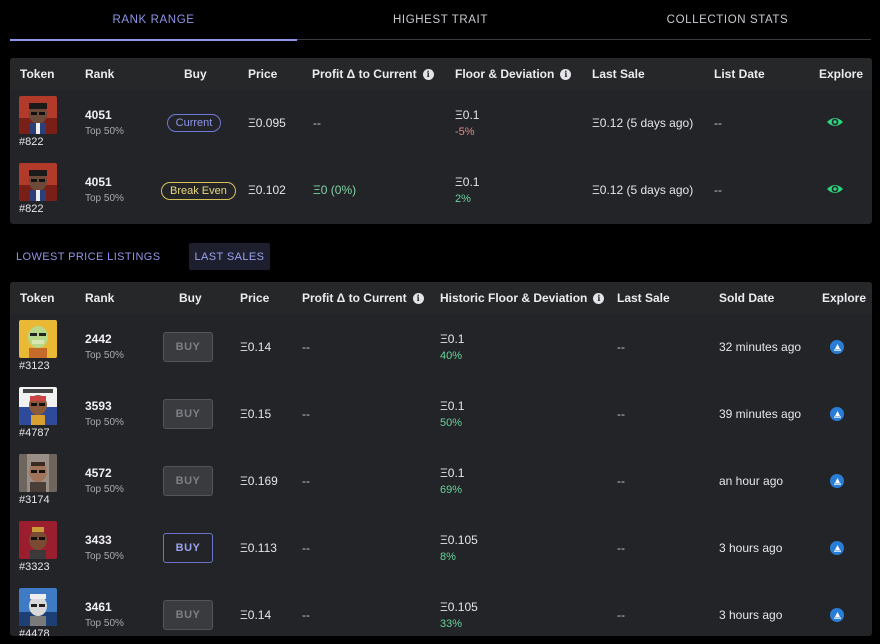 The height and width of the screenshot is (644, 880). What do you see at coordinates (104, 413) in the screenshot?
I see `rank-cell: 3593 Top 50%` at bounding box center [104, 413].